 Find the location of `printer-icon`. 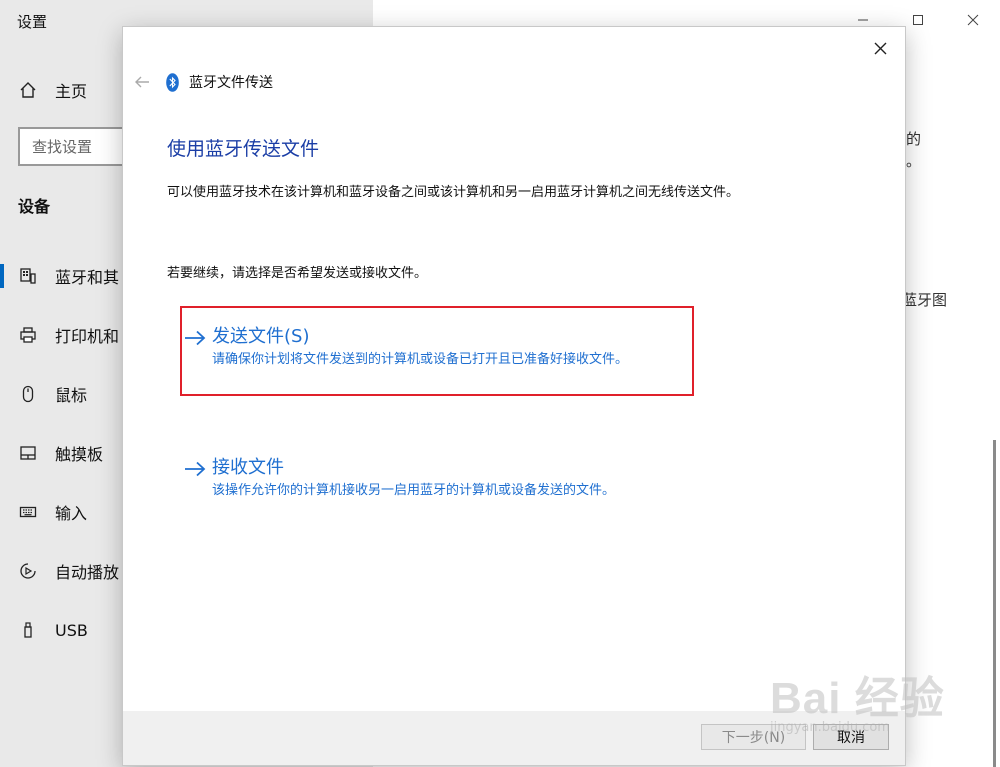

printer-icon is located at coordinates (28, 335).